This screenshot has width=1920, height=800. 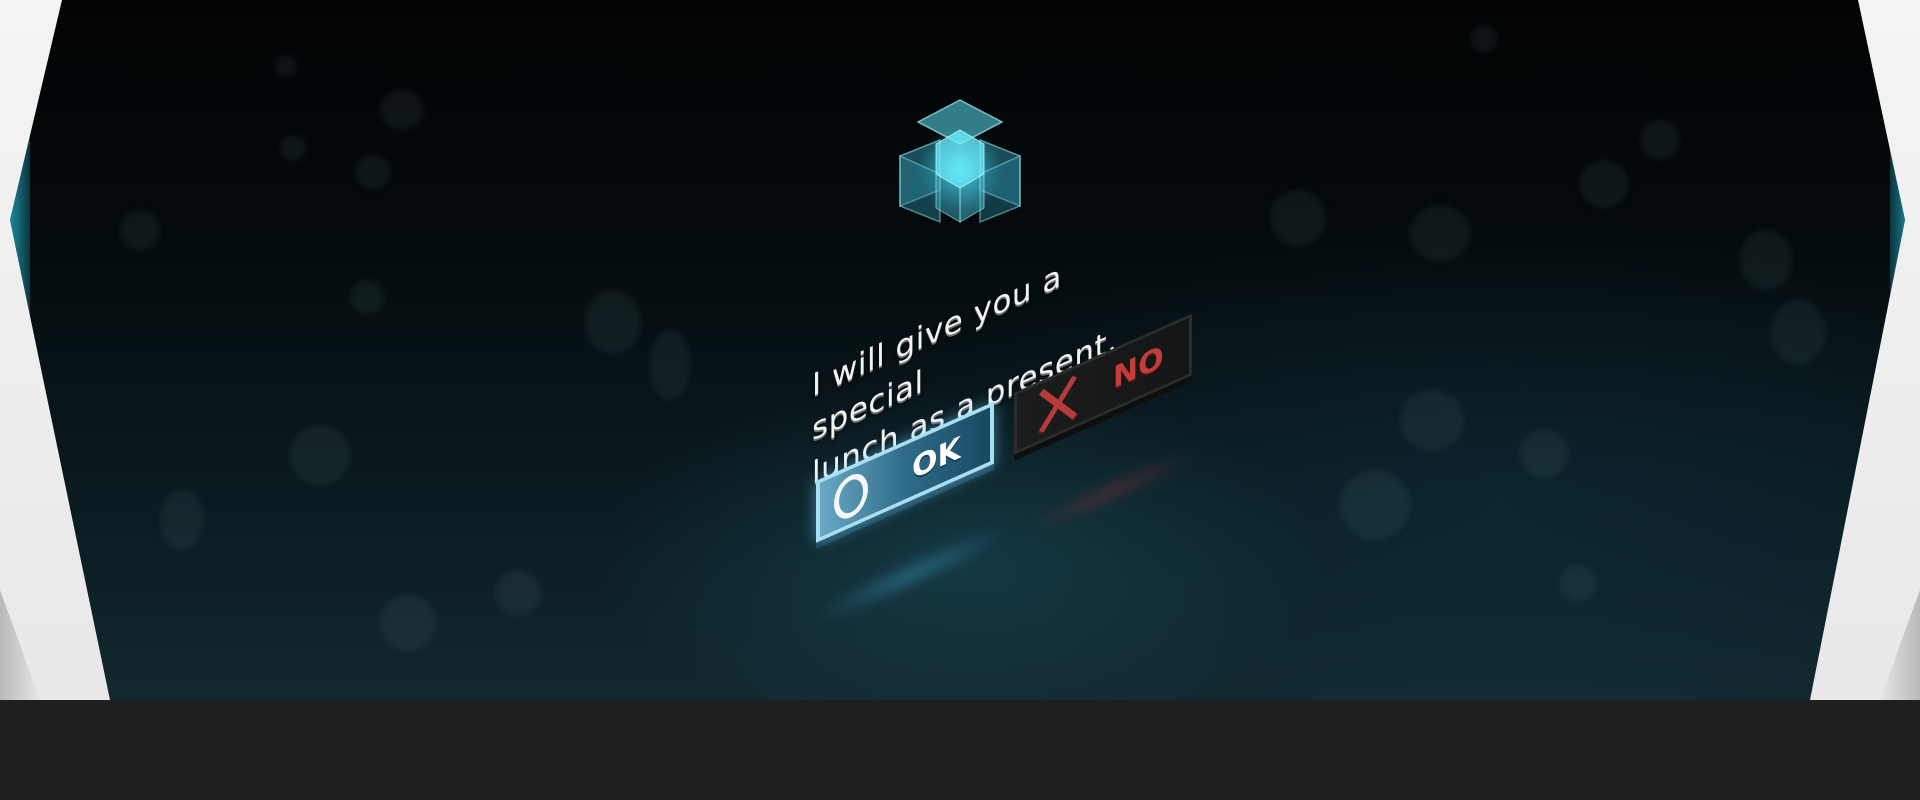 I want to click on no-button-label: NO, so click(x=1138, y=368).